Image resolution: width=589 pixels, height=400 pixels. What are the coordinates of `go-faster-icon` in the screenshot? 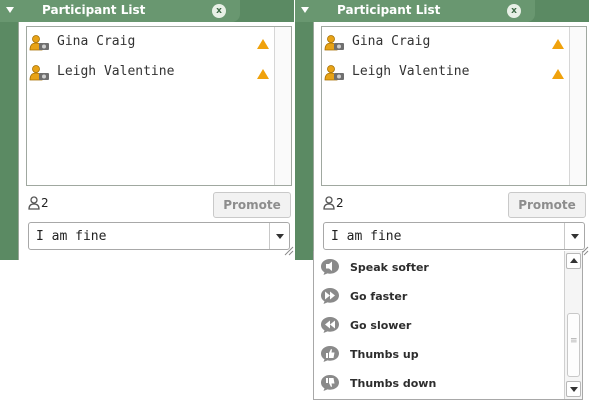 It's located at (330, 296).